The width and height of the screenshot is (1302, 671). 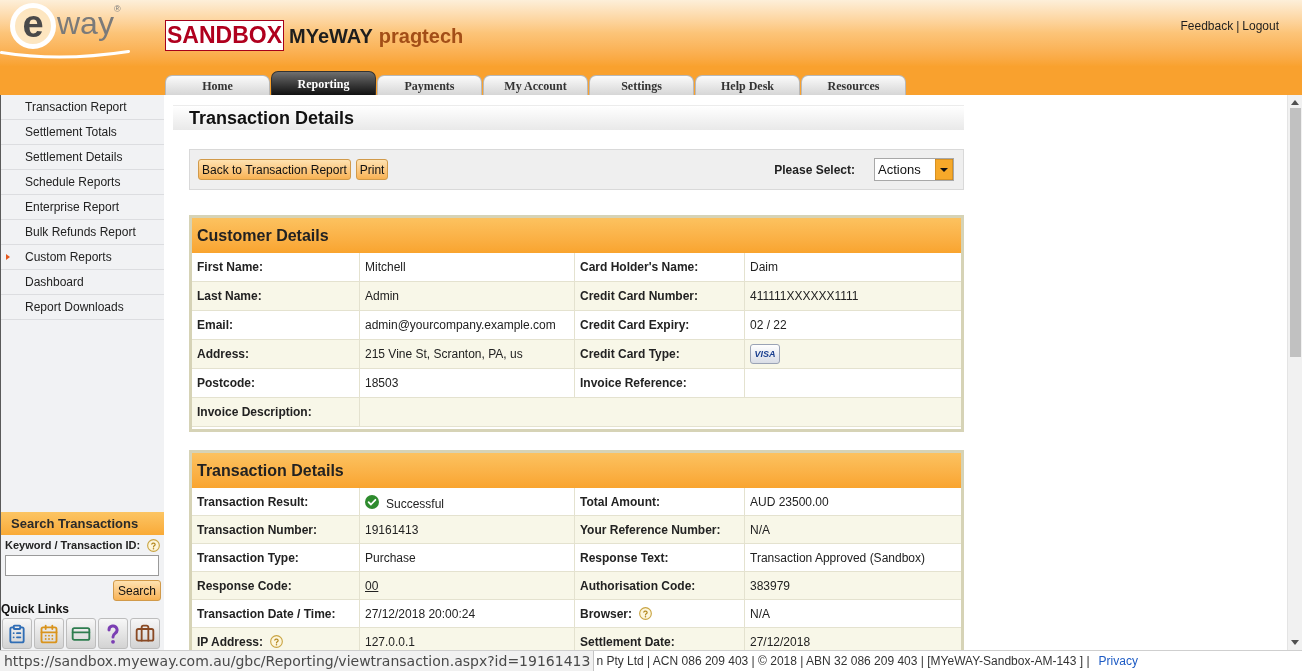 What do you see at coordinates (253, 502) in the screenshot?
I see `field-label: Transaction Result:` at bounding box center [253, 502].